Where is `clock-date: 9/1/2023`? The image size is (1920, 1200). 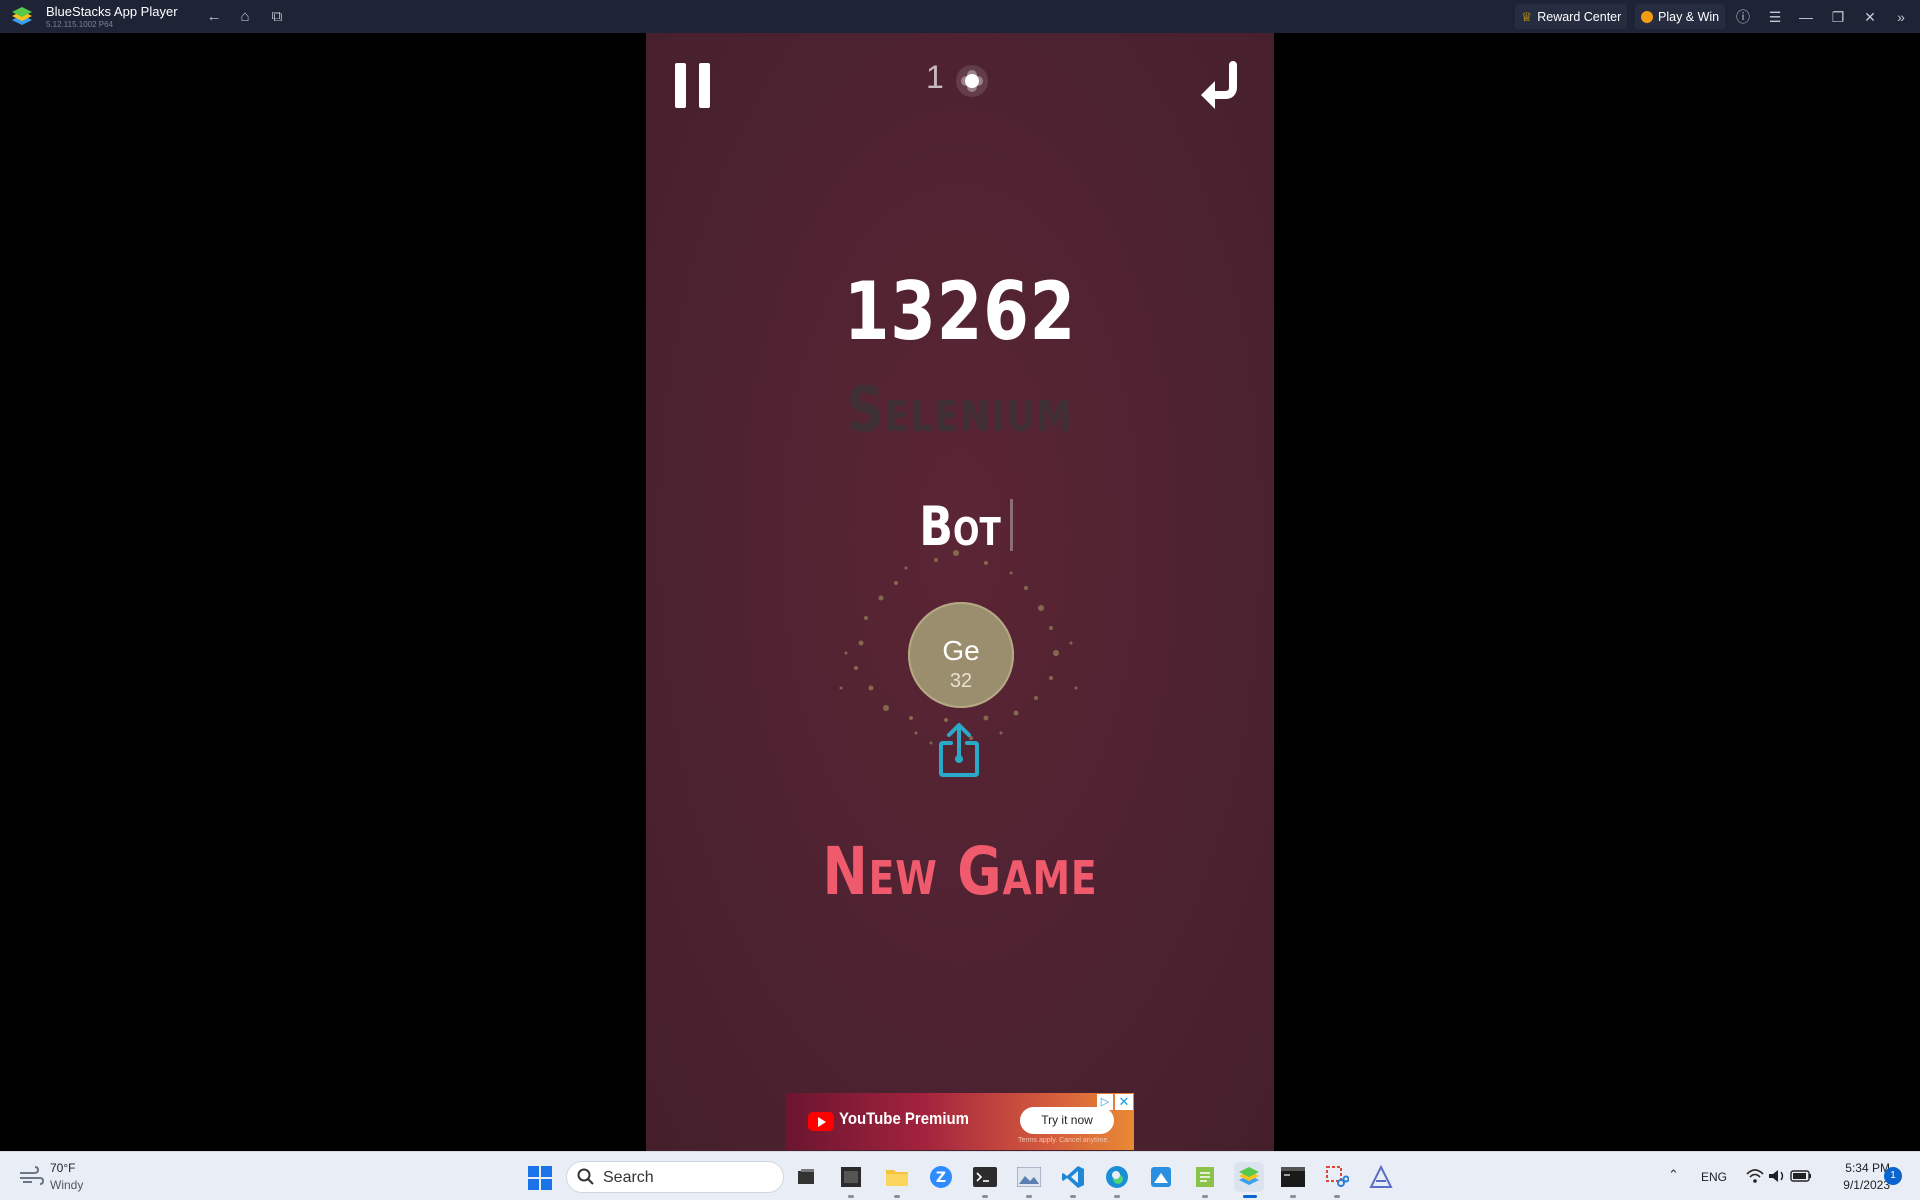
clock-date: 9/1/2023 is located at coordinates (1855, 1185).